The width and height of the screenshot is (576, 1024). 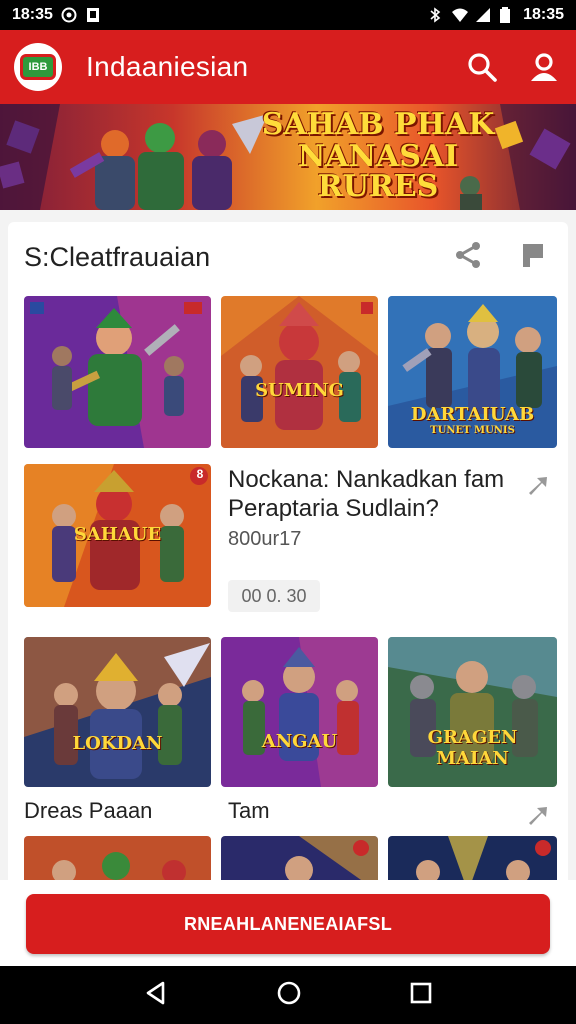 I want to click on recents-icon, so click(x=420, y=992).